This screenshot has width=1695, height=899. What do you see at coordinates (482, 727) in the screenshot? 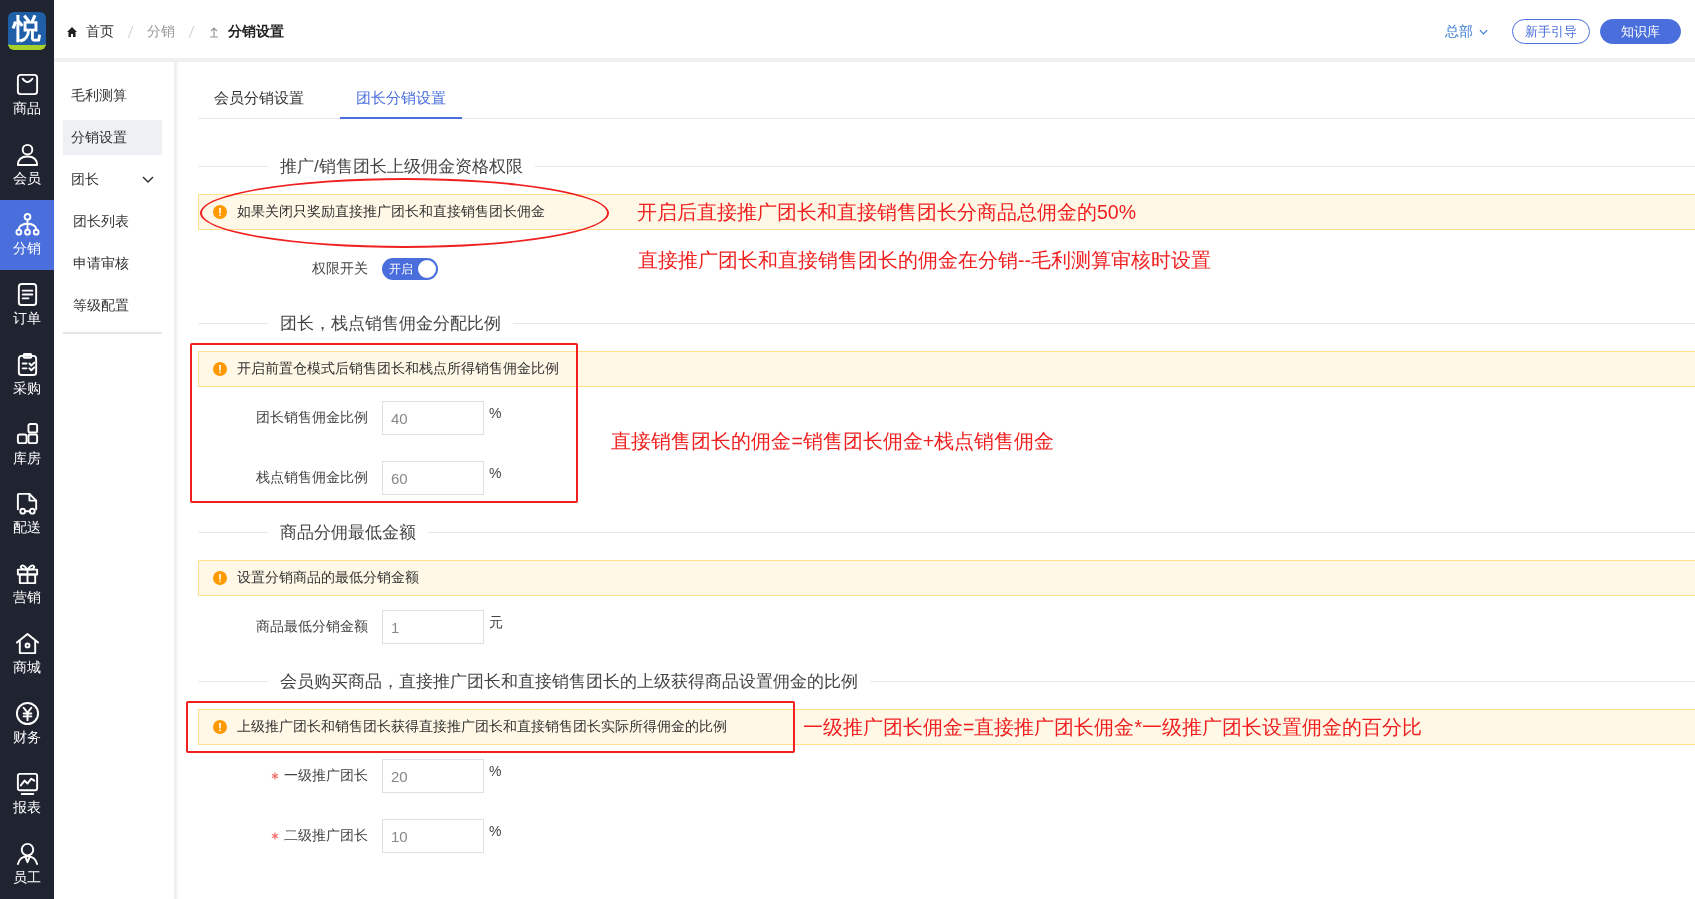
I see `alert-text: 上级推广团长和销售团长获得直接推广团长和直接销售团长实际所得佣金的比例` at bounding box center [482, 727].